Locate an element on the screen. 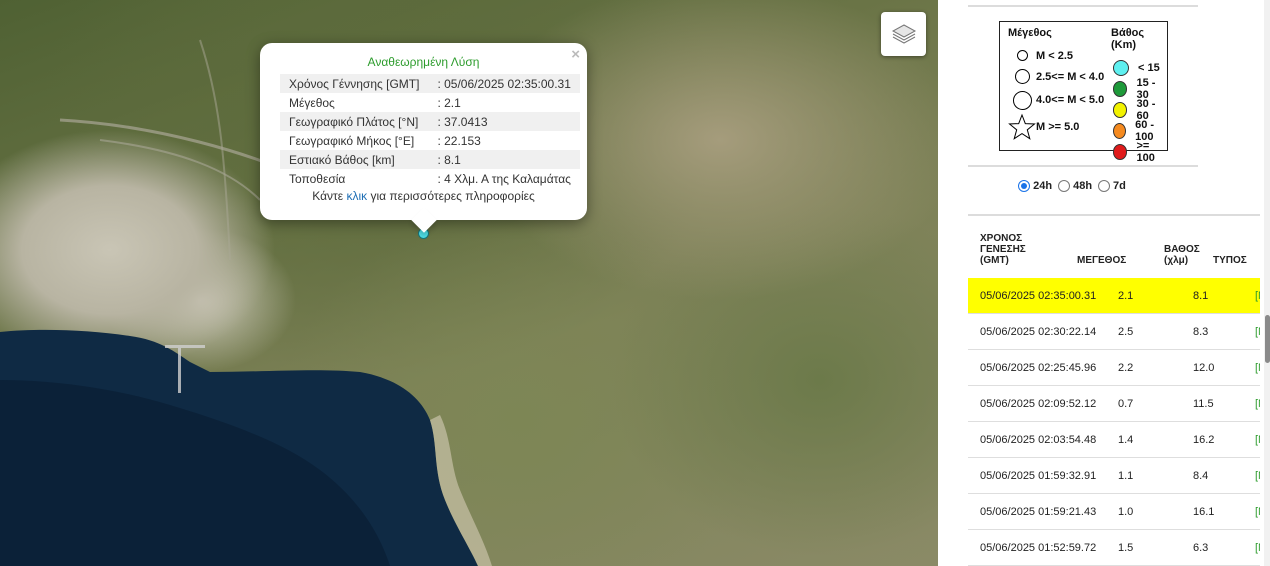 The width and height of the screenshot is (1270, 566). cell-magnitude: 1.0 is located at coordinates (1126, 512).